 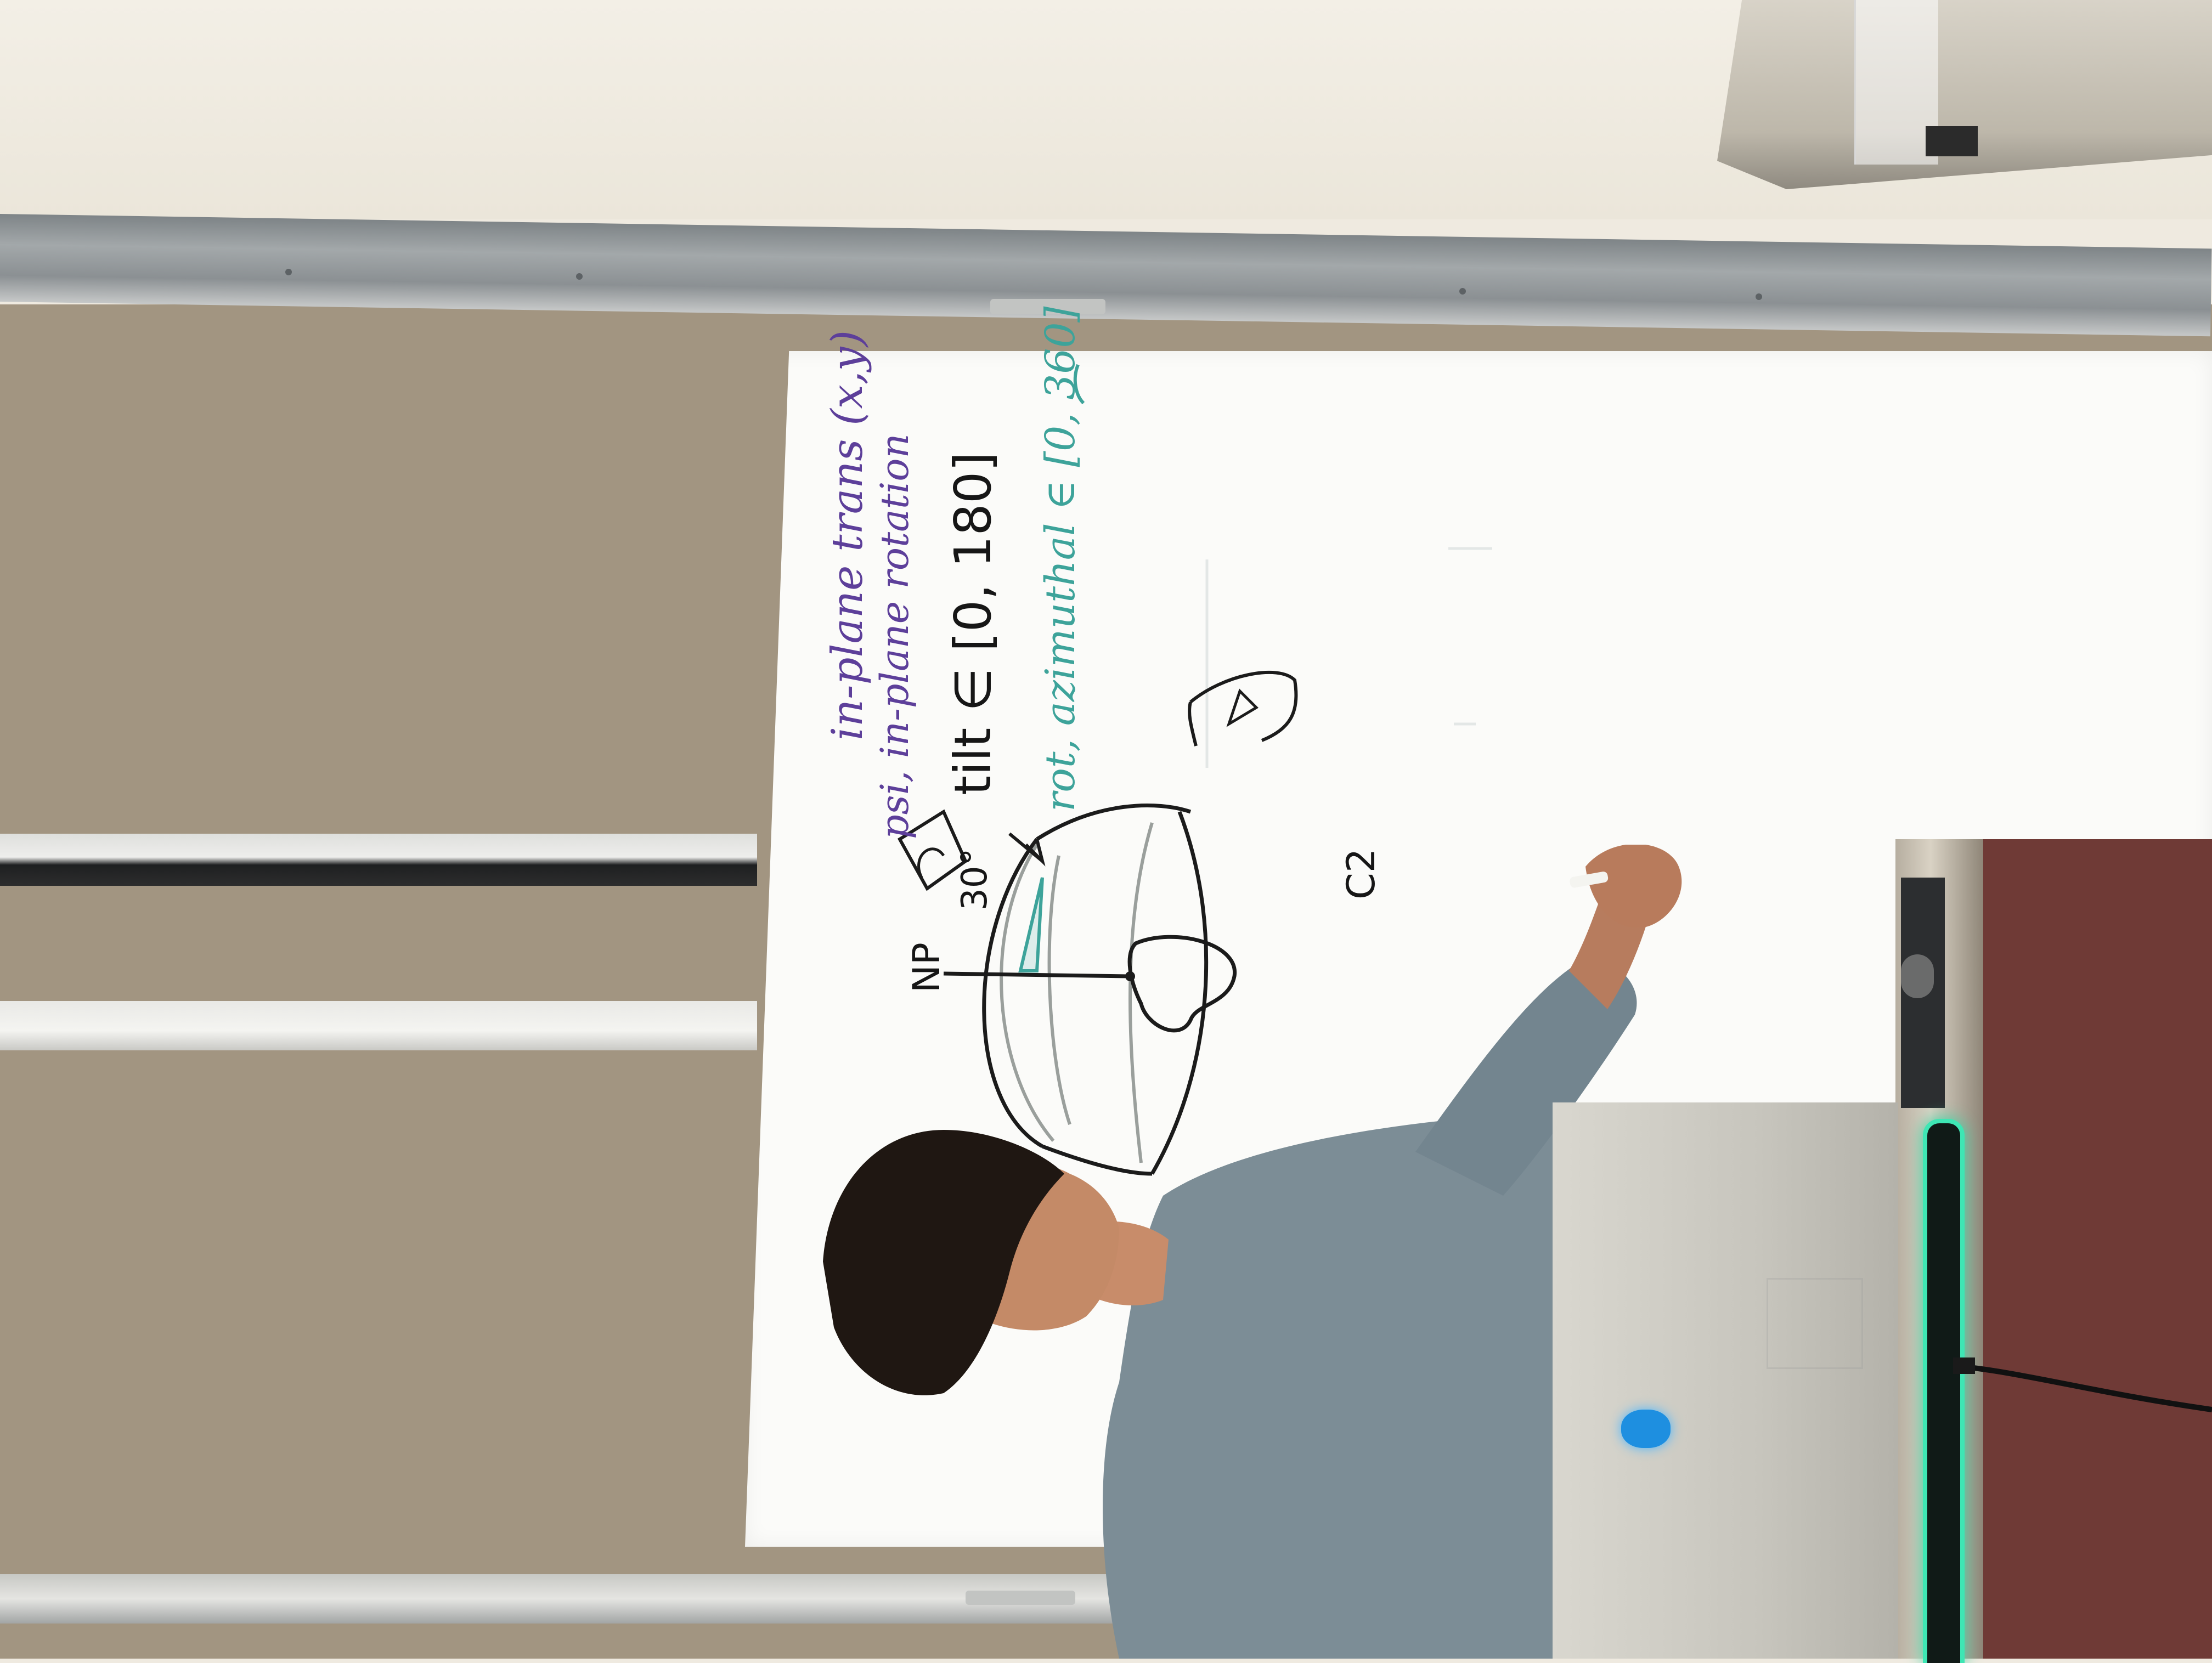 What do you see at coordinates (895, 636) in the screenshot?
I see `board-text-rotation: psi, in-plane rotation` at bounding box center [895, 636].